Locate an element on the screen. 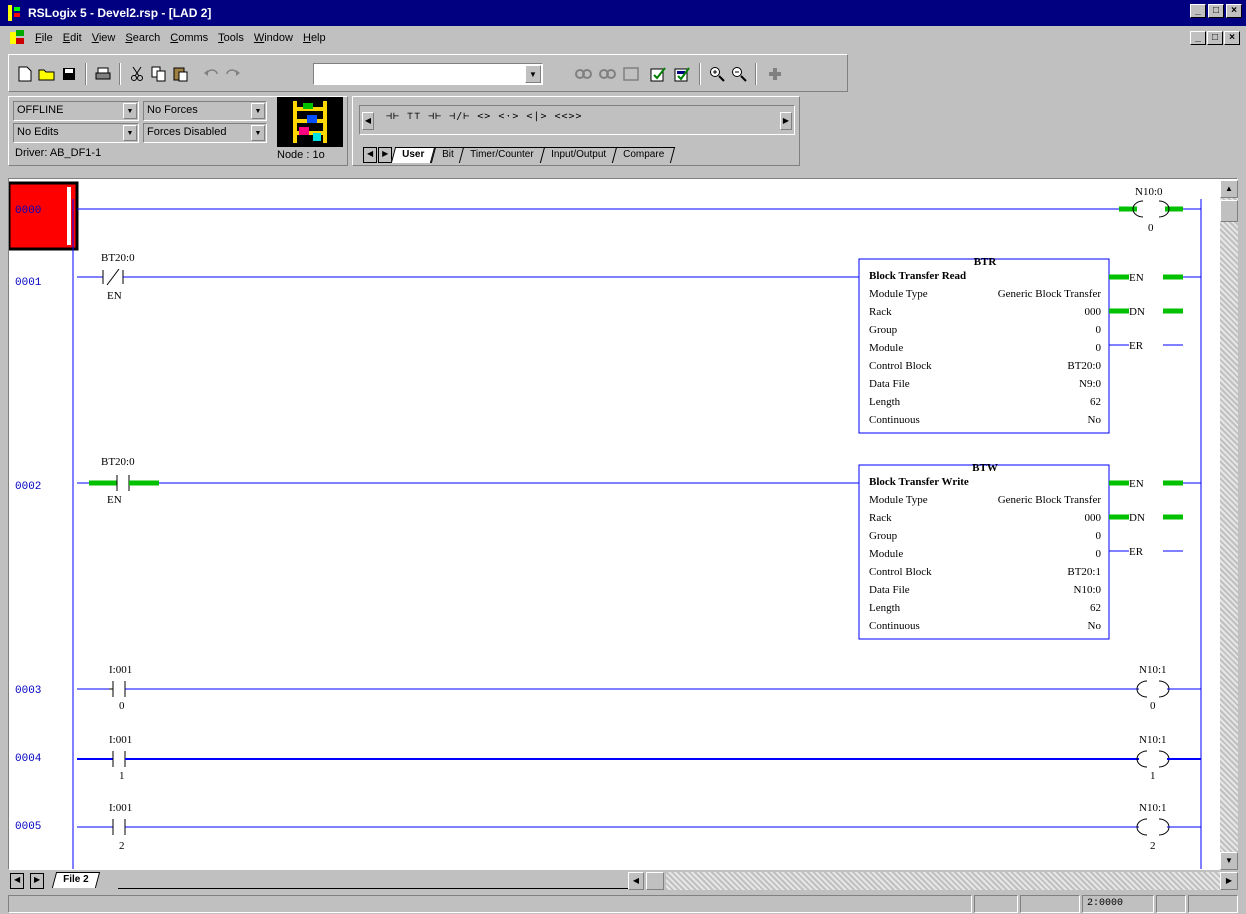  ladder-logo-icon is located at coordinates (310, 122).